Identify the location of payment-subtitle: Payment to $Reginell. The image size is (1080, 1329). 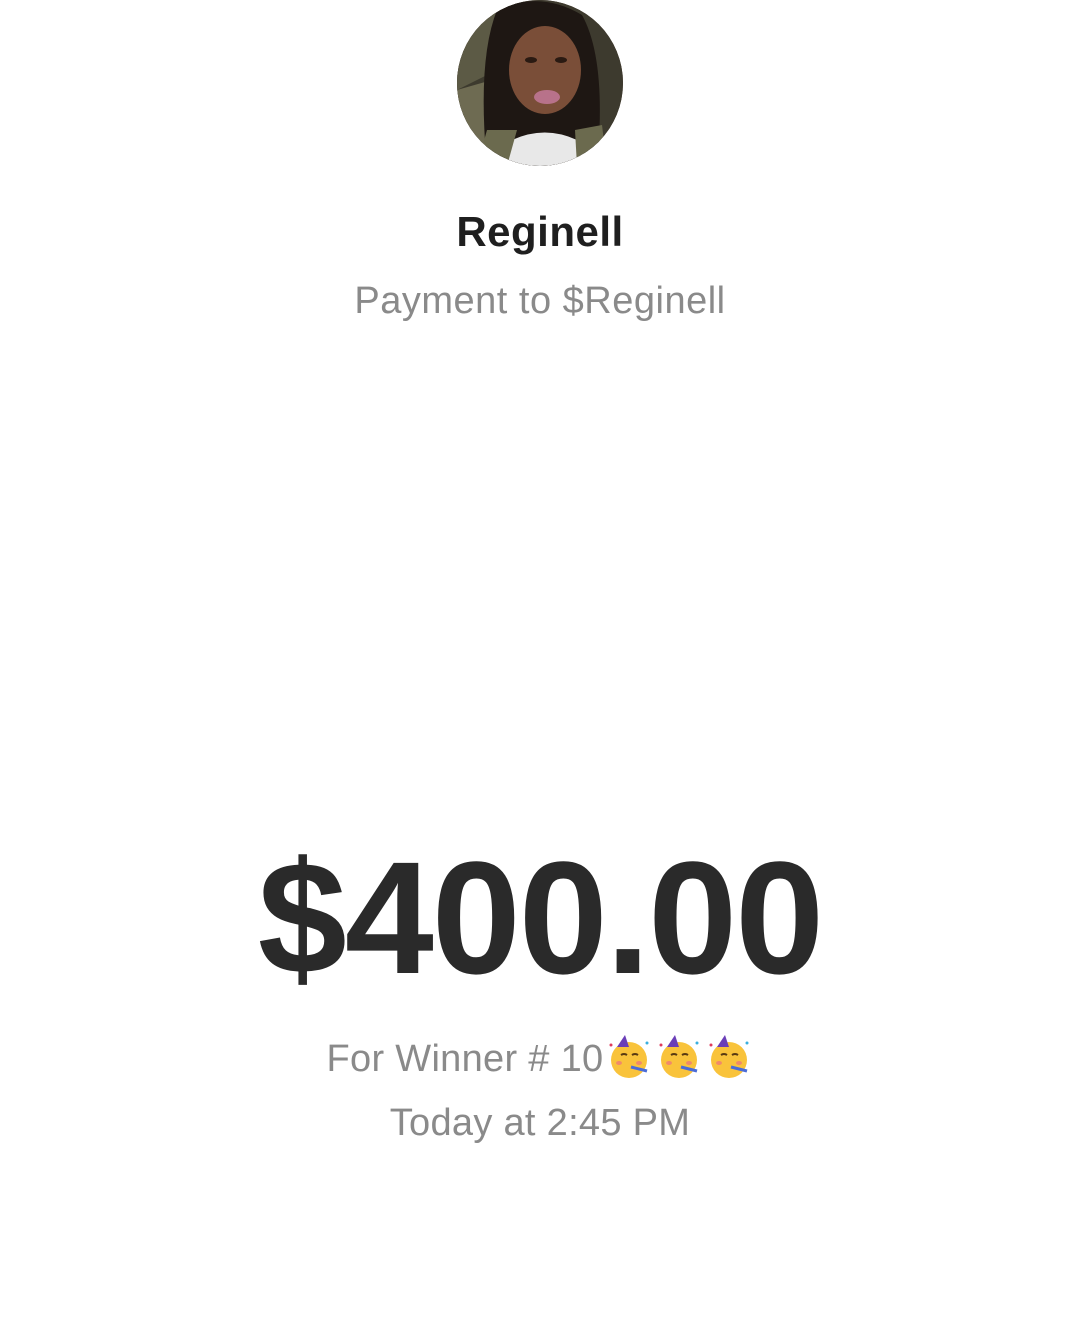
(540, 301).